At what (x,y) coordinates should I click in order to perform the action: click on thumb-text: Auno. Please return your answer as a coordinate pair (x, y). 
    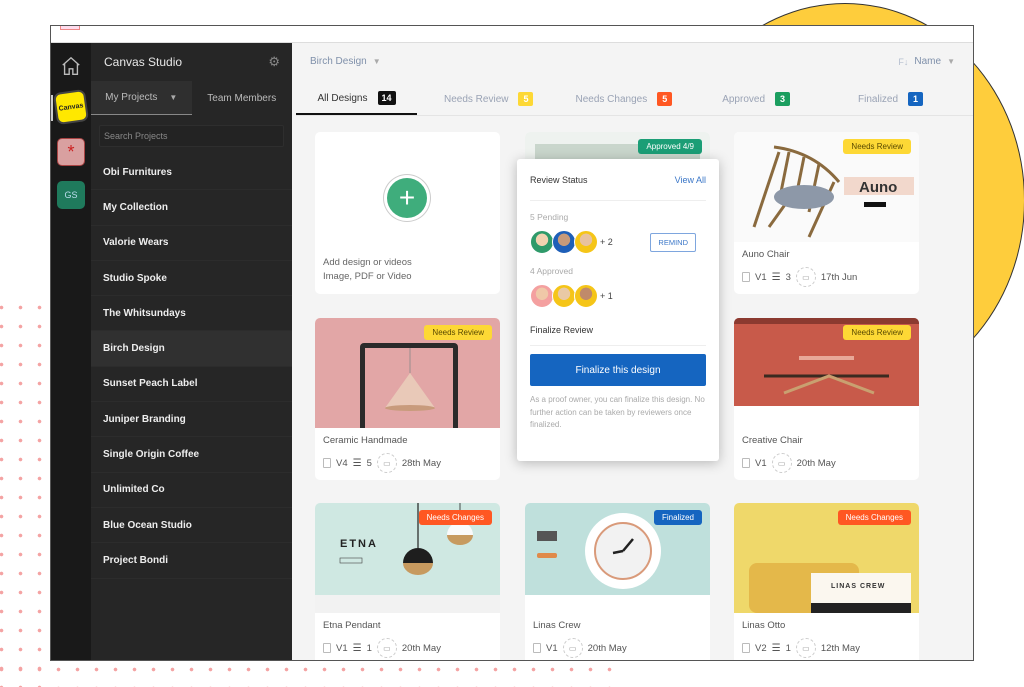
    Looking at the image, I should click on (878, 187).